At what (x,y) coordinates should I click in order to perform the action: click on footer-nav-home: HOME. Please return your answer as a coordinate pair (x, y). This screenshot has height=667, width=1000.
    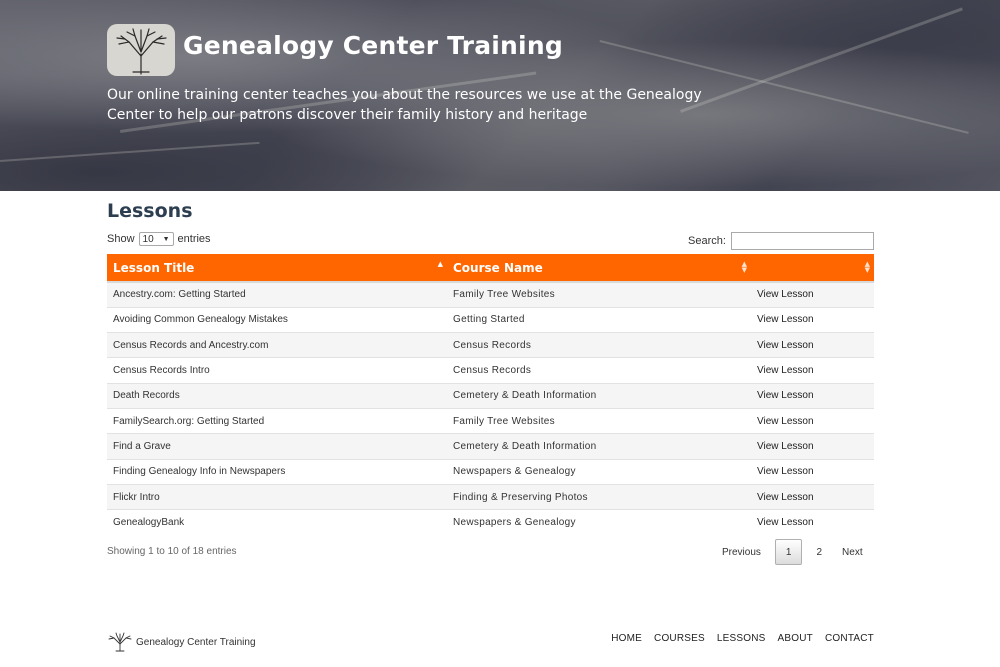
    Looking at the image, I should click on (626, 638).